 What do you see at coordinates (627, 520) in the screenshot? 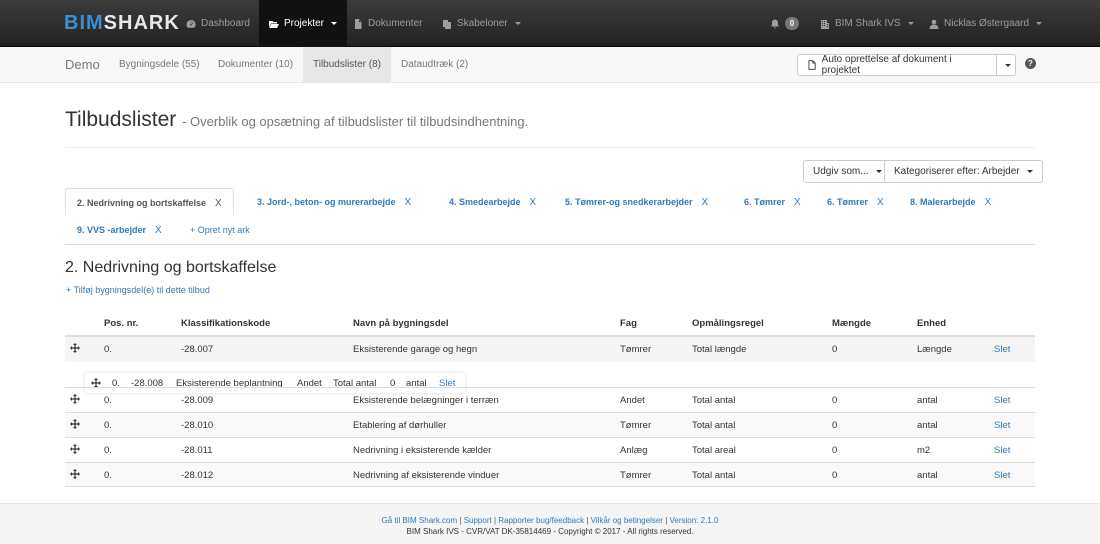
I see `footer-link-terms: Vilkår og betingelser` at bounding box center [627, 520].